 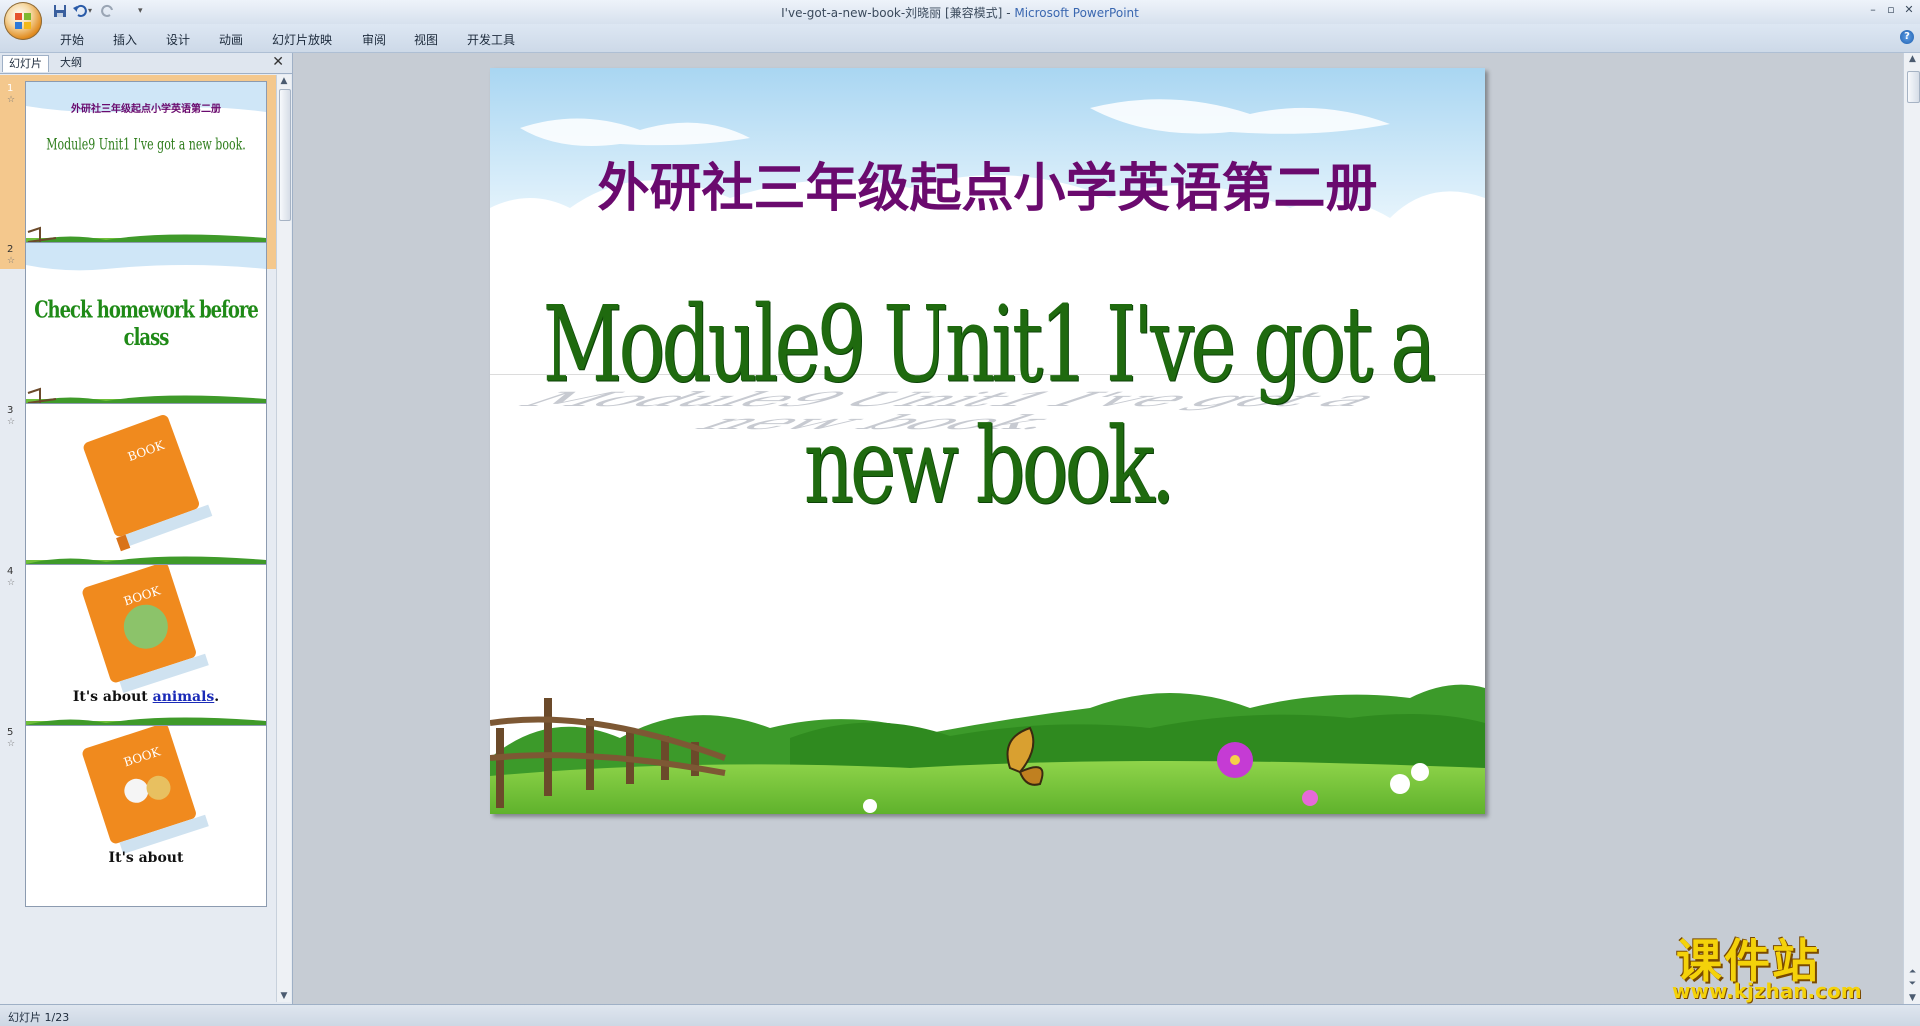 What do you see at coordinates (25, 63) in the screenshot?
I see `tab-slides: 幻灯片` at bounding box center [25, 63].